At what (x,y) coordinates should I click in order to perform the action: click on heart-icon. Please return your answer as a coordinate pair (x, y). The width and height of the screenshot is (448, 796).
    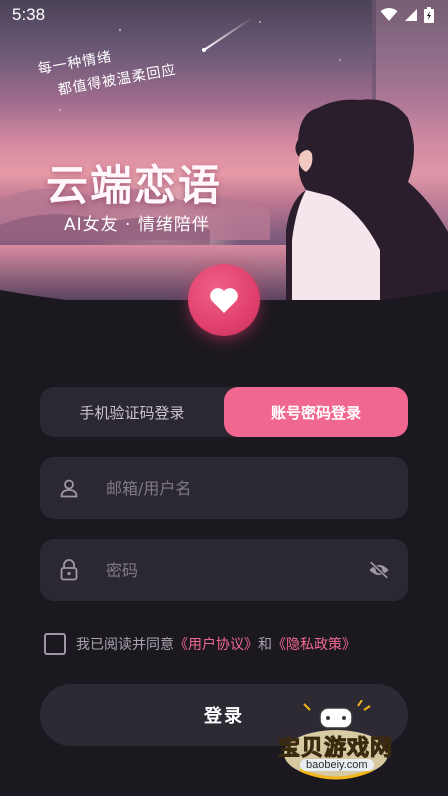
    Looking at the image, I should click on (224, 300).